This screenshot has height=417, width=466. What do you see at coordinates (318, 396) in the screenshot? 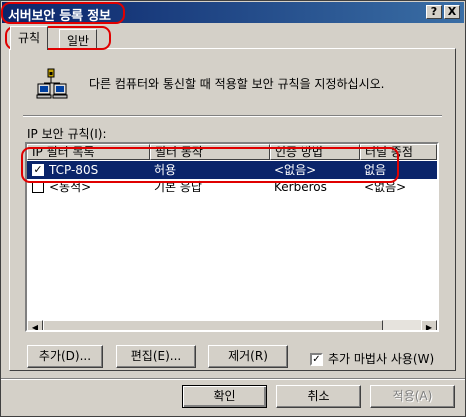
I see `cancel-button: 취소` at bounding box center [318, 396].